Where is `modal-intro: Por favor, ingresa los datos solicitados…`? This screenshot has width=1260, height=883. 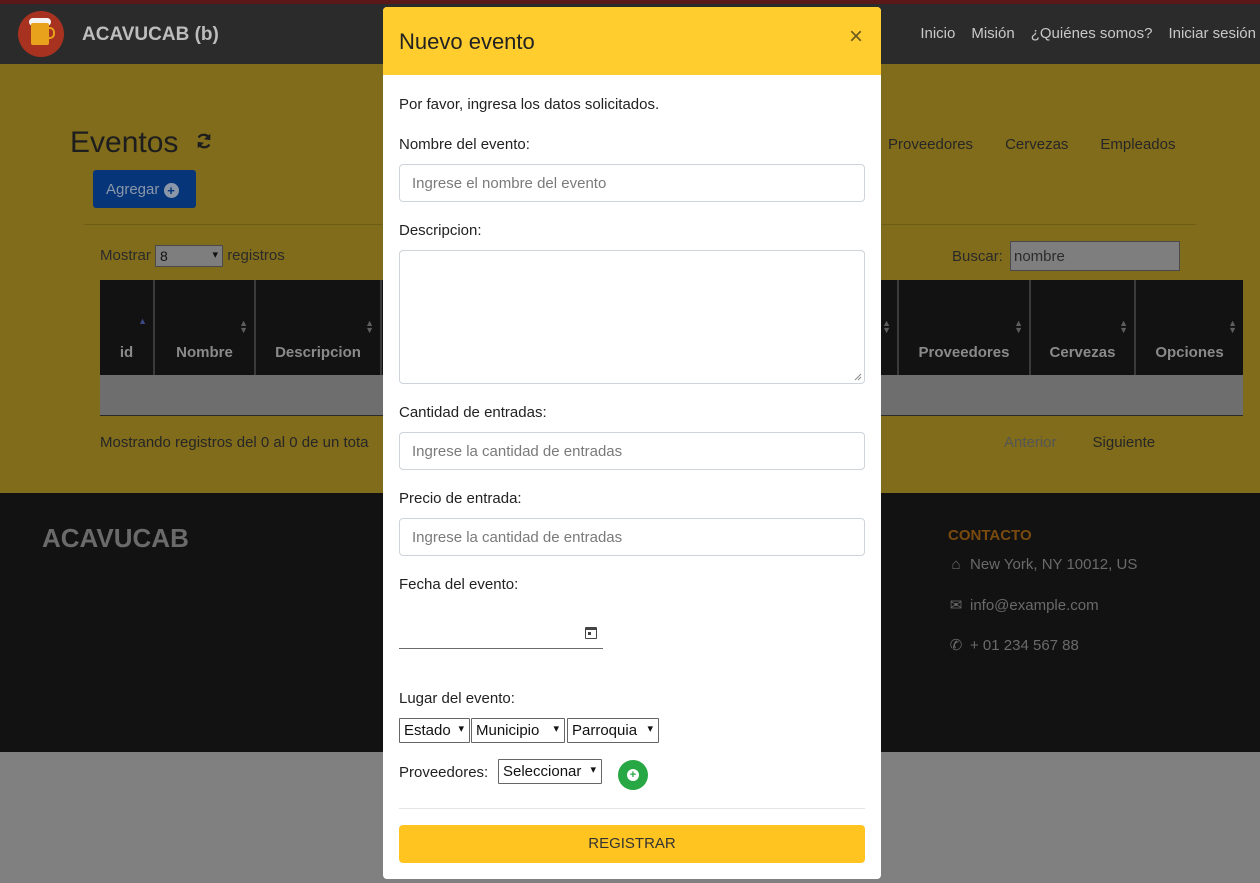 modal-intro: Por favor, ingresa los datos solicitados… is located at coordinates (529, 104).